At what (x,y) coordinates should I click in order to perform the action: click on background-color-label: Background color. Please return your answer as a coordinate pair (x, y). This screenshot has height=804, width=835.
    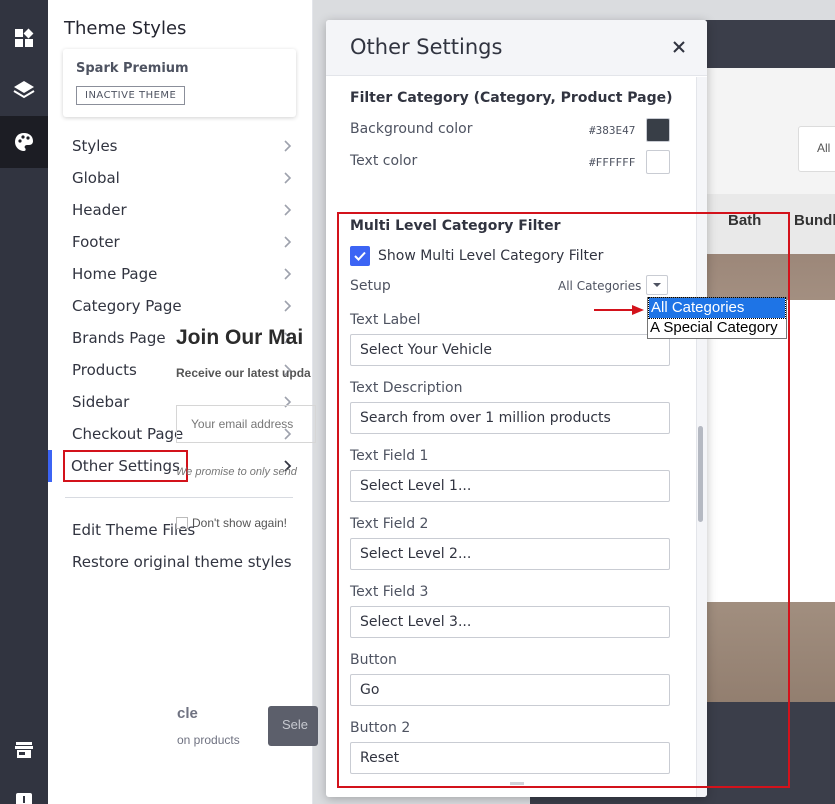
    Looking at the image, I should click on (411, 129).